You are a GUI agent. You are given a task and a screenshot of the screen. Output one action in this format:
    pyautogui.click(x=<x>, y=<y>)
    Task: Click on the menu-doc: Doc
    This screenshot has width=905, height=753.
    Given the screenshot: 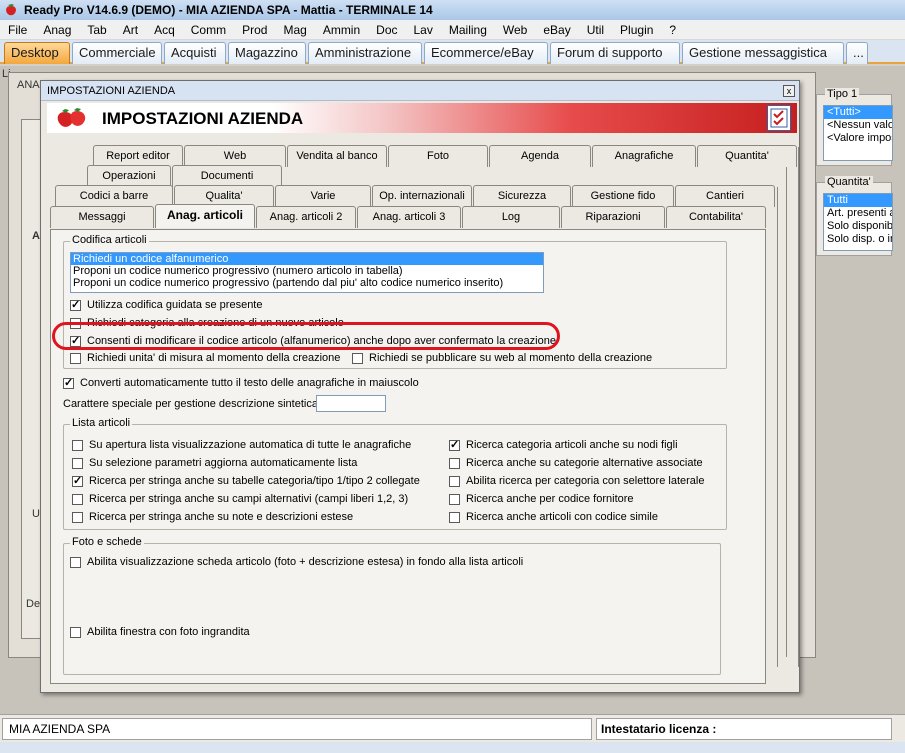 What is the action you would take?
    pyautogui.click(x=386, y=30)
    